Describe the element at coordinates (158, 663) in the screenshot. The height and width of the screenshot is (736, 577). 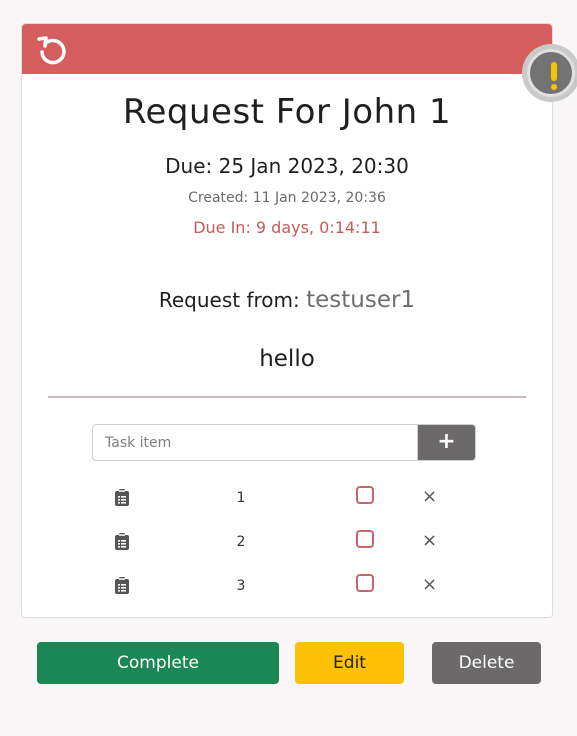
I see `complete-button: Complete` at that location.